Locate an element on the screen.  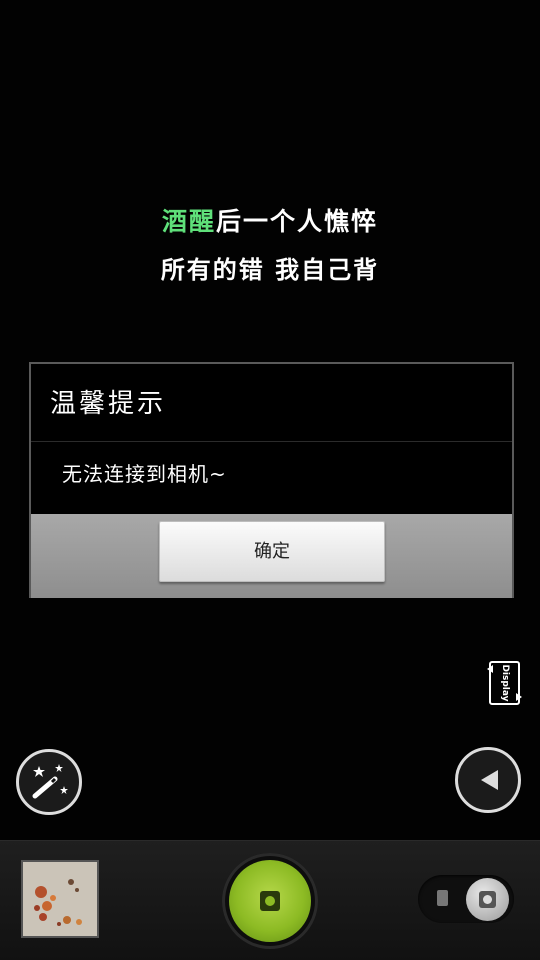
dialog-button-bar: 确定 is located at coordinates (271, 556).